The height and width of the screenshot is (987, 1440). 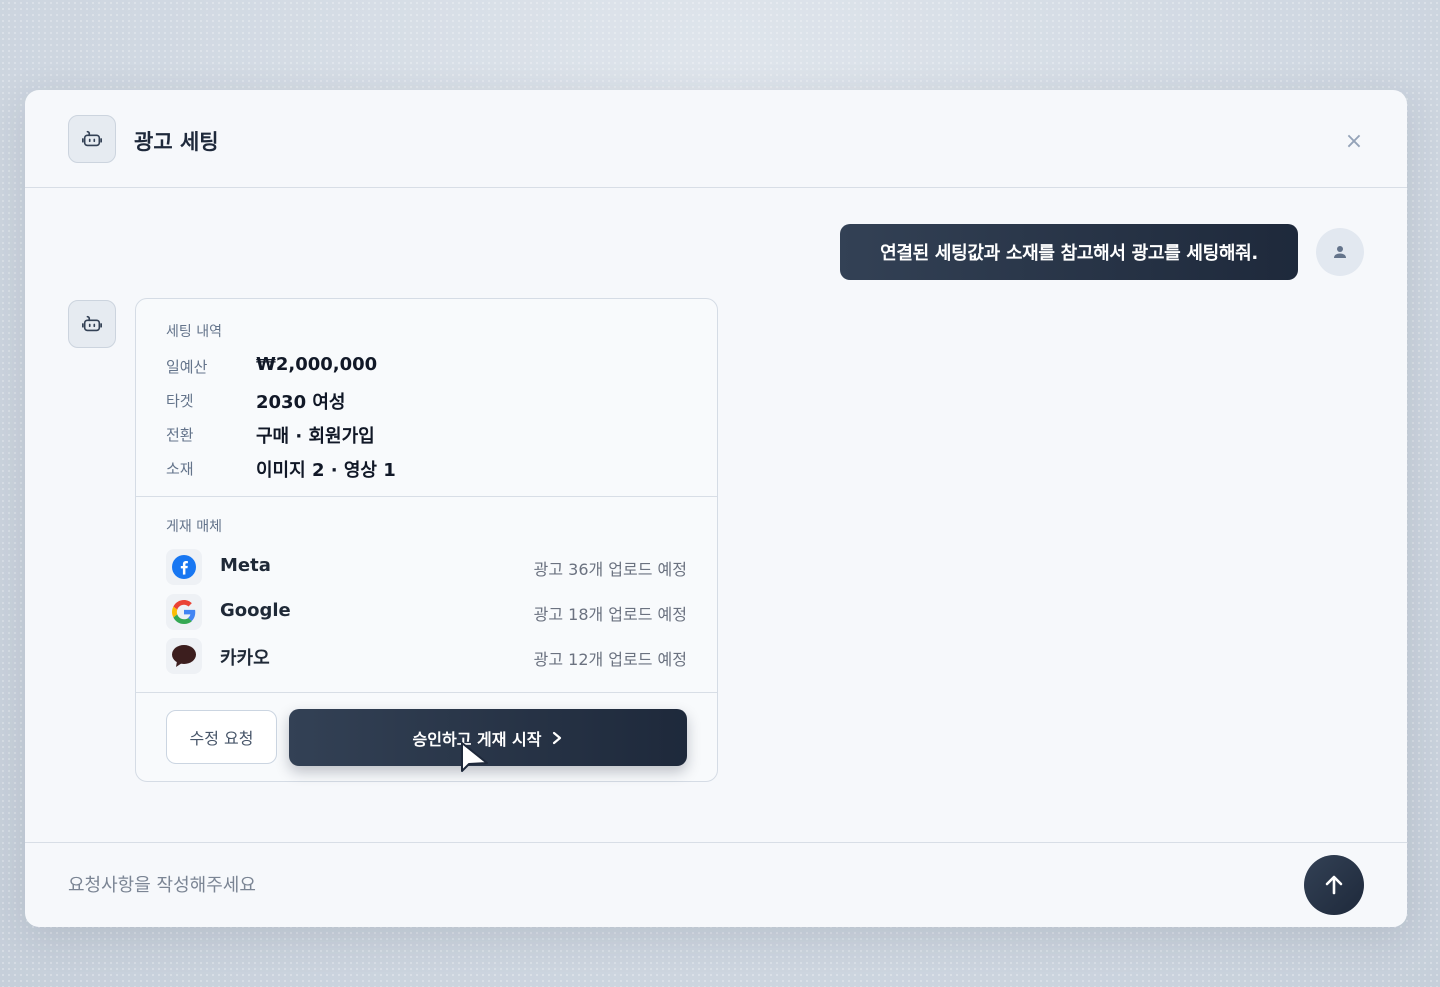 I want to click on setting-value-creative: 이미지 2 · 영상 1, so click(x=326, y=470).